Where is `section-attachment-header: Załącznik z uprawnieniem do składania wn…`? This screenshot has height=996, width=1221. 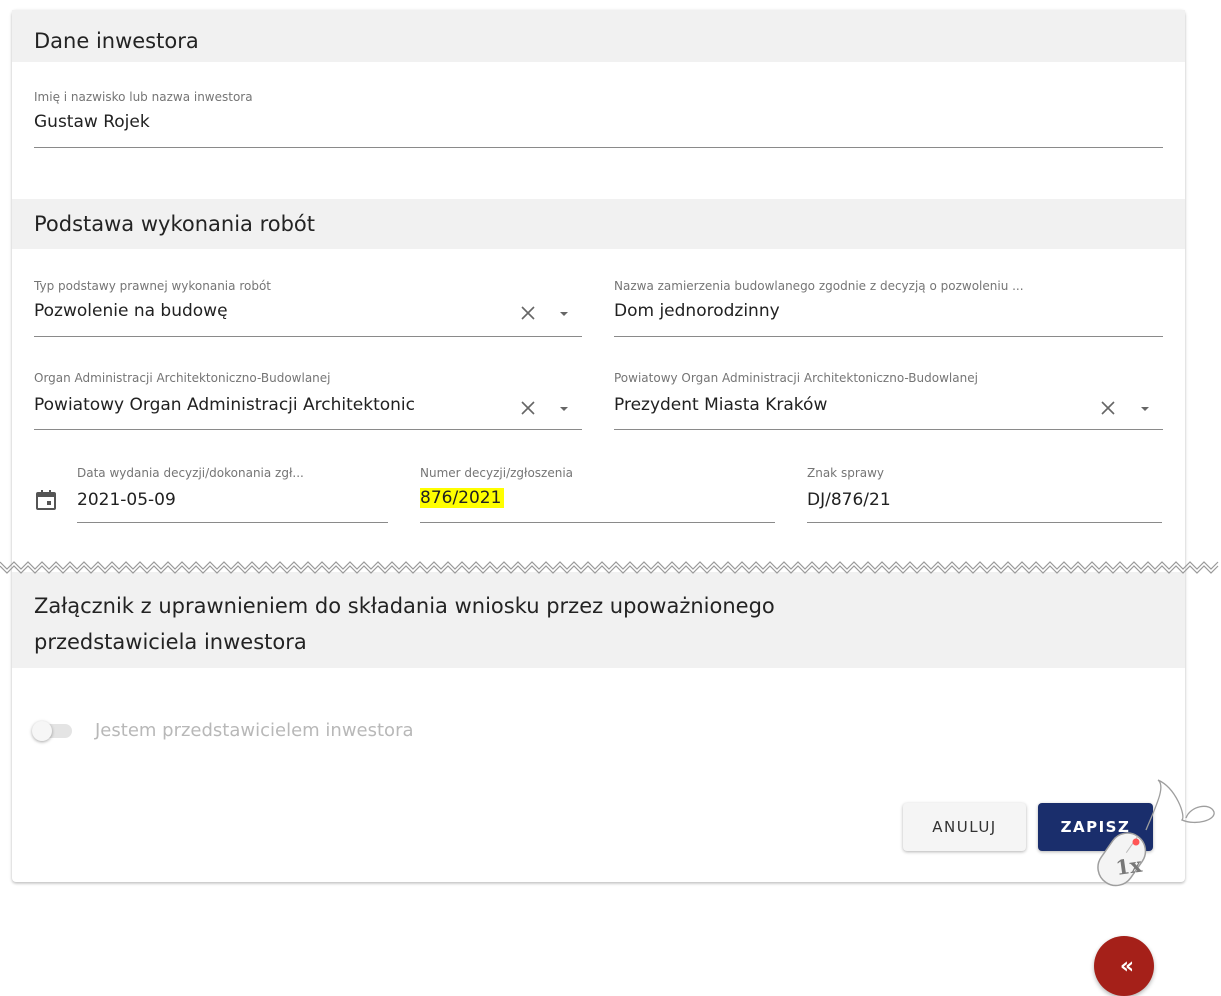
section-attachment-header: Załącznik z uprawnieniem do składania wn… is located at coordinates (598, 620).